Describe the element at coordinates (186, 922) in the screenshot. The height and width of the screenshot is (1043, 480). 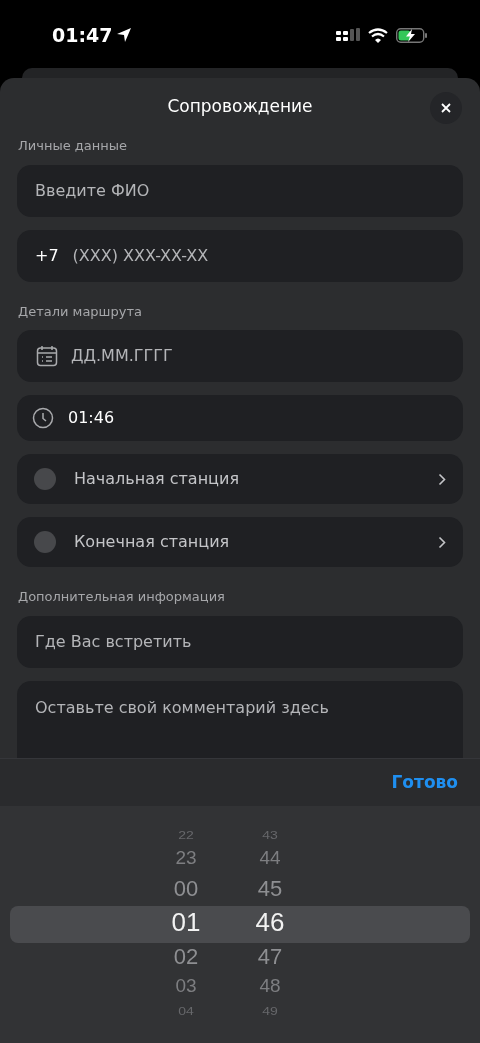
I see `picker-value: 01` at that location.